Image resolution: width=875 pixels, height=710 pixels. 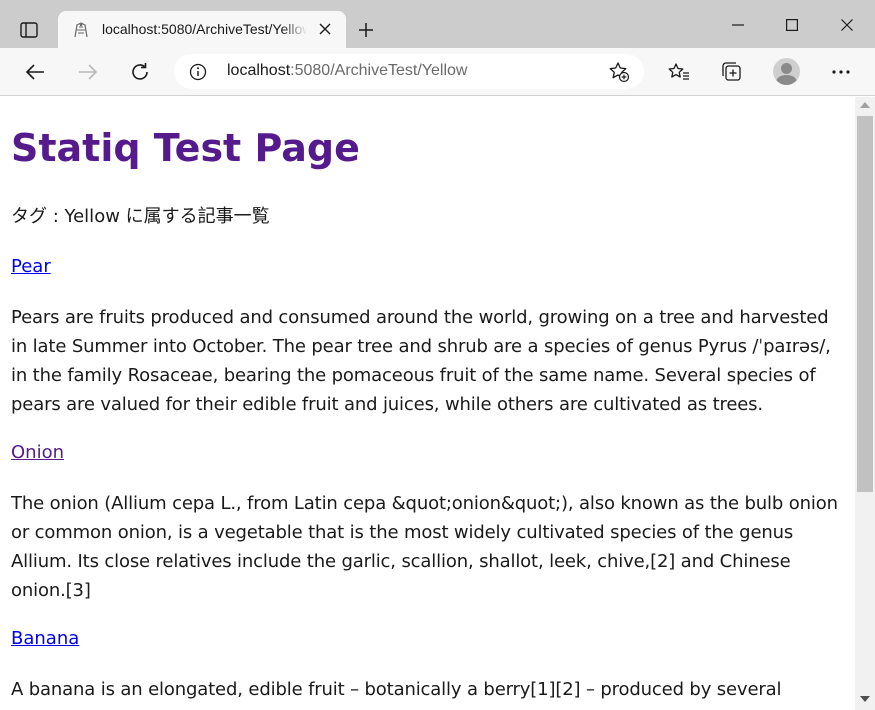 I want to click on tab-actions-button, so click(x=29, y=30).